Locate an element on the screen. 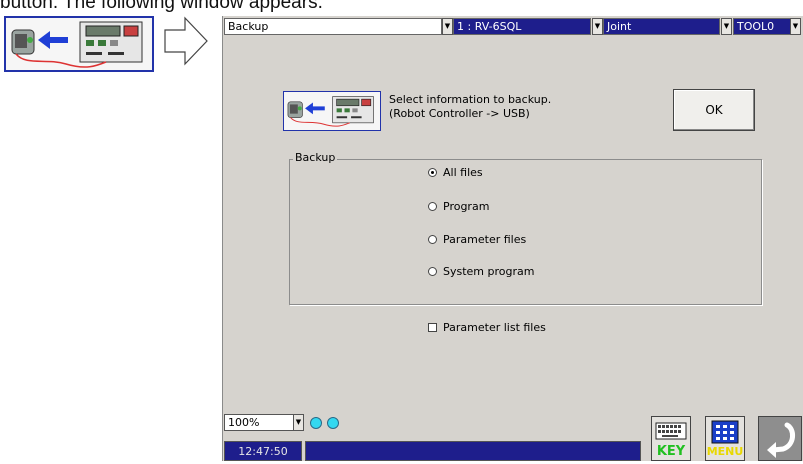 This screenshot has width=803, height=464. next-arrow-icon is located at coordinates (186, 41).